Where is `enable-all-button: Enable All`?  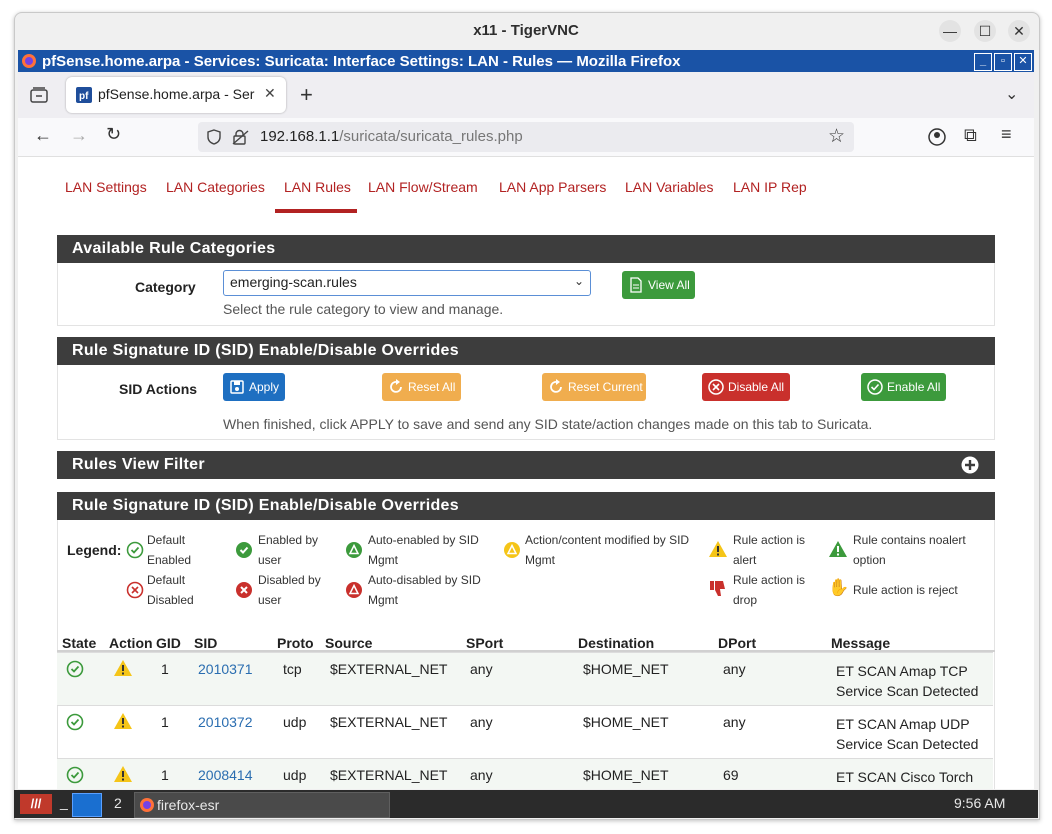
enable-all-button: Enable All is located at coordinates (903, 387).